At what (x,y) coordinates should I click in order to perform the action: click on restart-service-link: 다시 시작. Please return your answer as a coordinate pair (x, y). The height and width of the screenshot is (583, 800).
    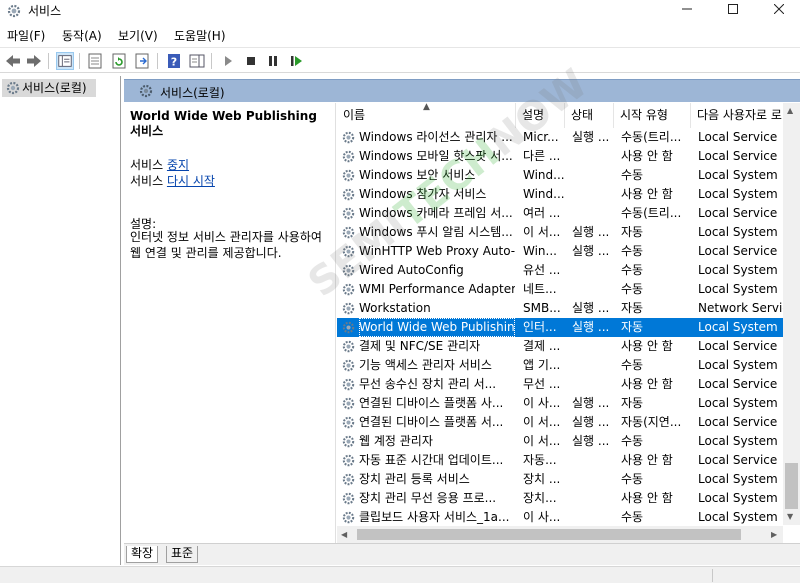
    Looking at the image, I should click on (191, 181).